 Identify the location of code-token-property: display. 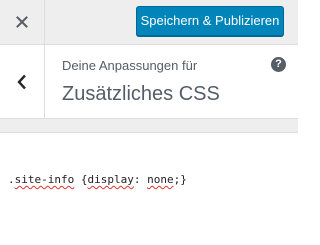
(110, 179).